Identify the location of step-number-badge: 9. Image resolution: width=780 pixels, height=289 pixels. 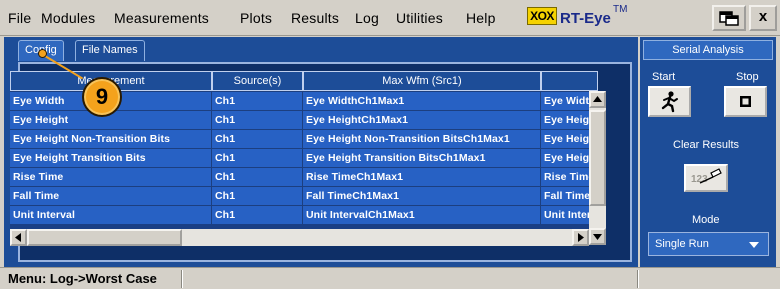
(102, 97).